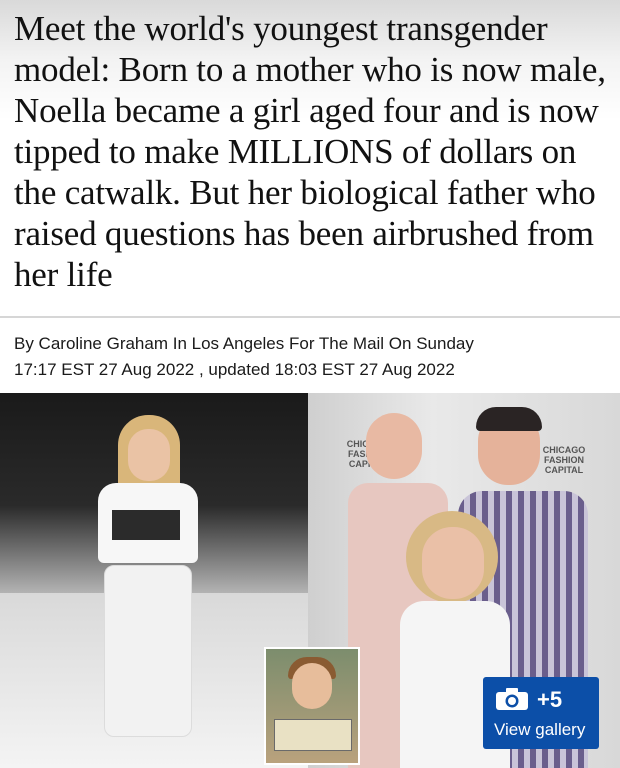 Image resolution: width=620 pixels, height=768 pixels. What do you see at coordinates (550, 699) in the screenshot?
I see `gallery-count: +5` at bounding box center [550, 699].